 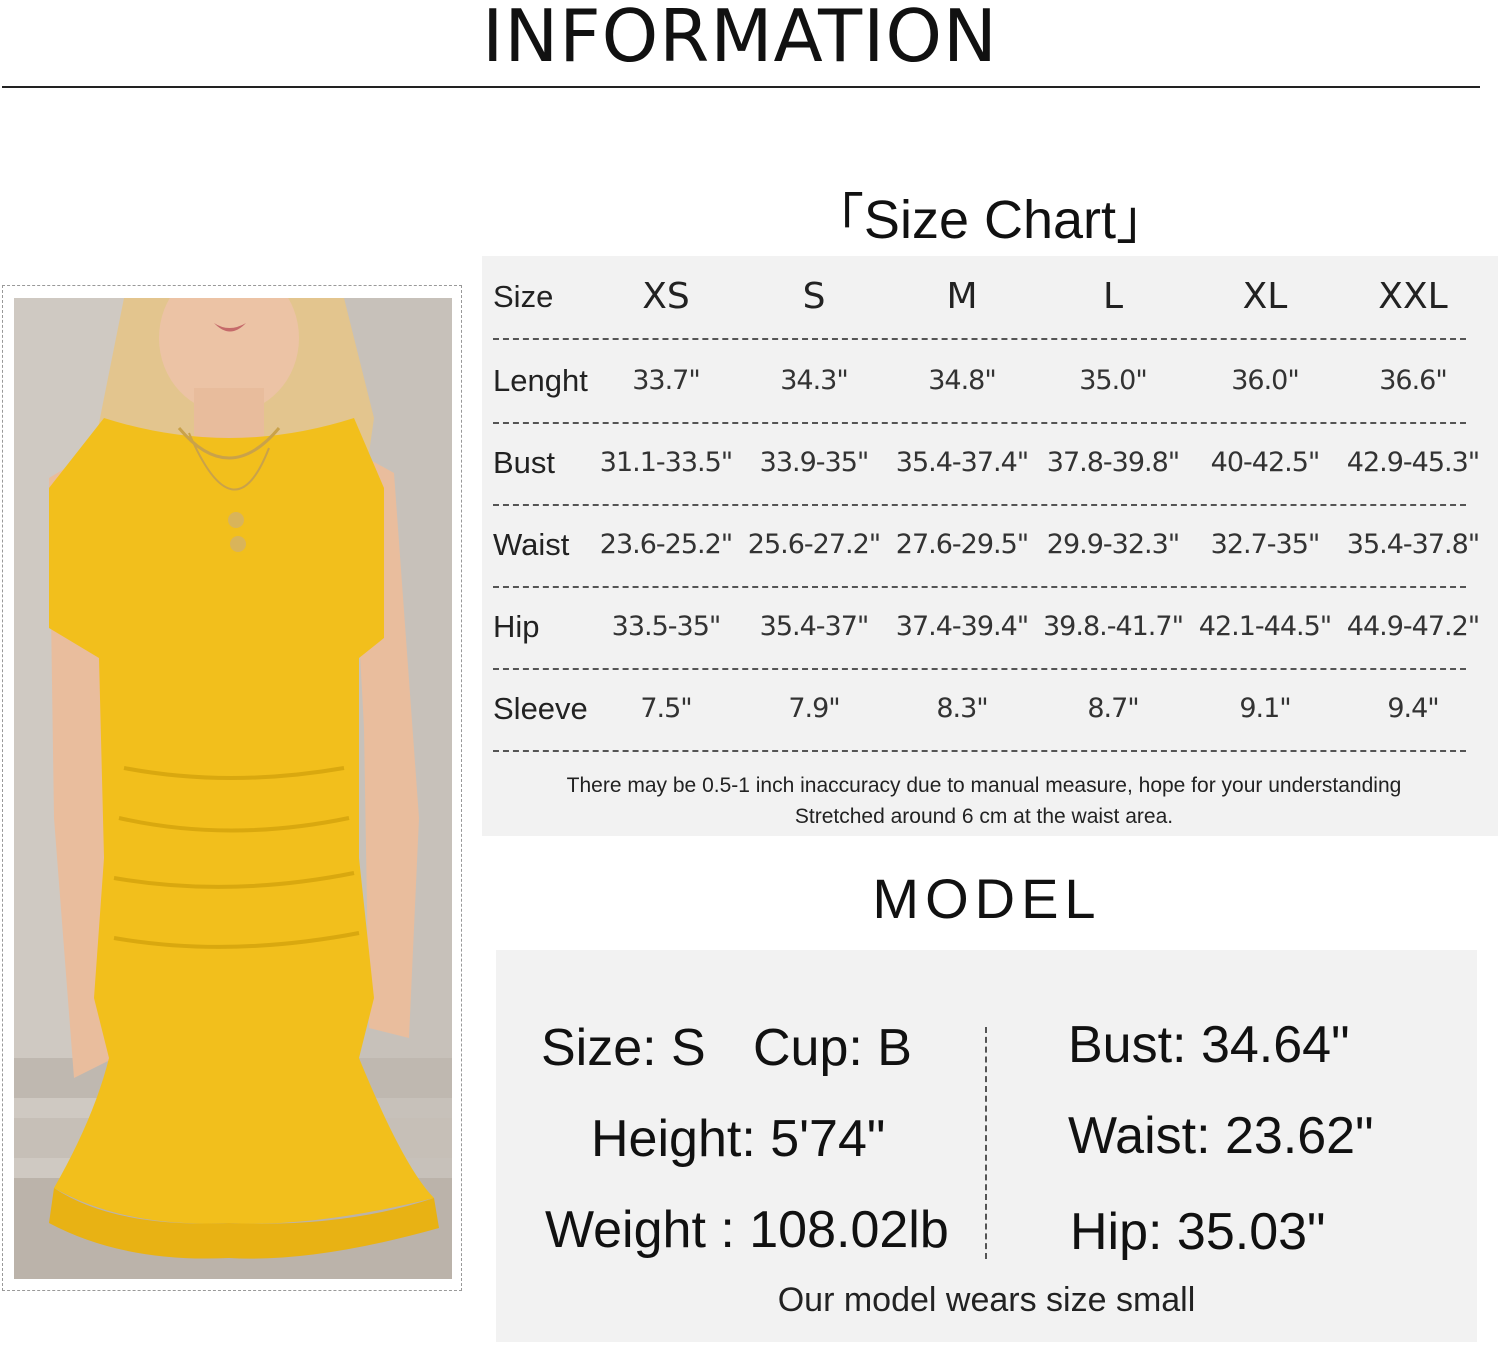 I want to click on table-cell: 33.5-35", so click(x=666, y=626).